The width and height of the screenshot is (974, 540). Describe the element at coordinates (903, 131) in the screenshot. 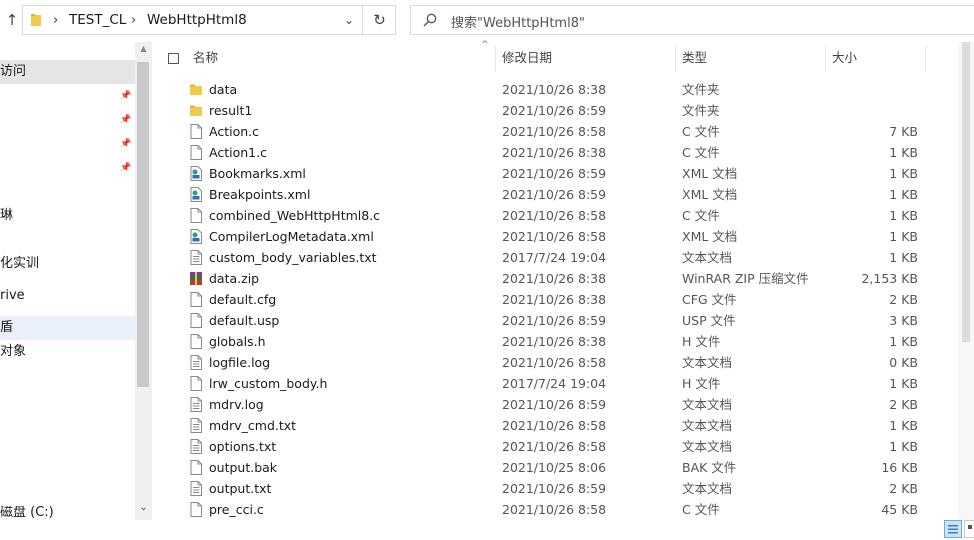

I see `file-size: 7 KB` at that location.